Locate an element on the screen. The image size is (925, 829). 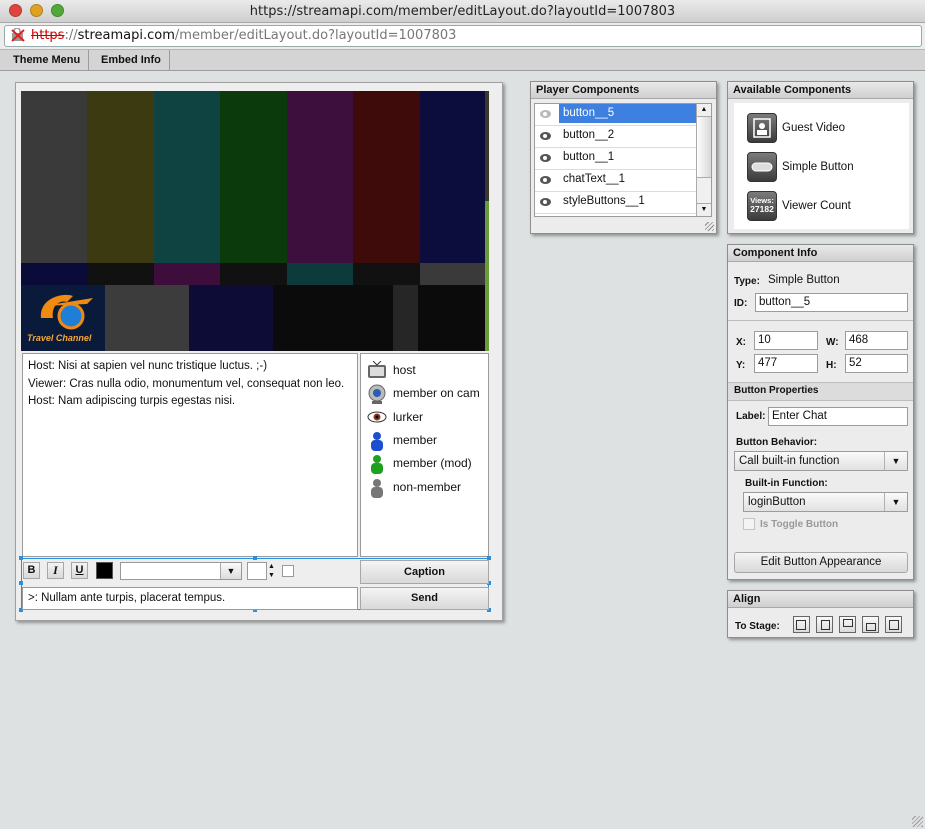
available-item-label: Simple Button is located at coordinates (818, 167).